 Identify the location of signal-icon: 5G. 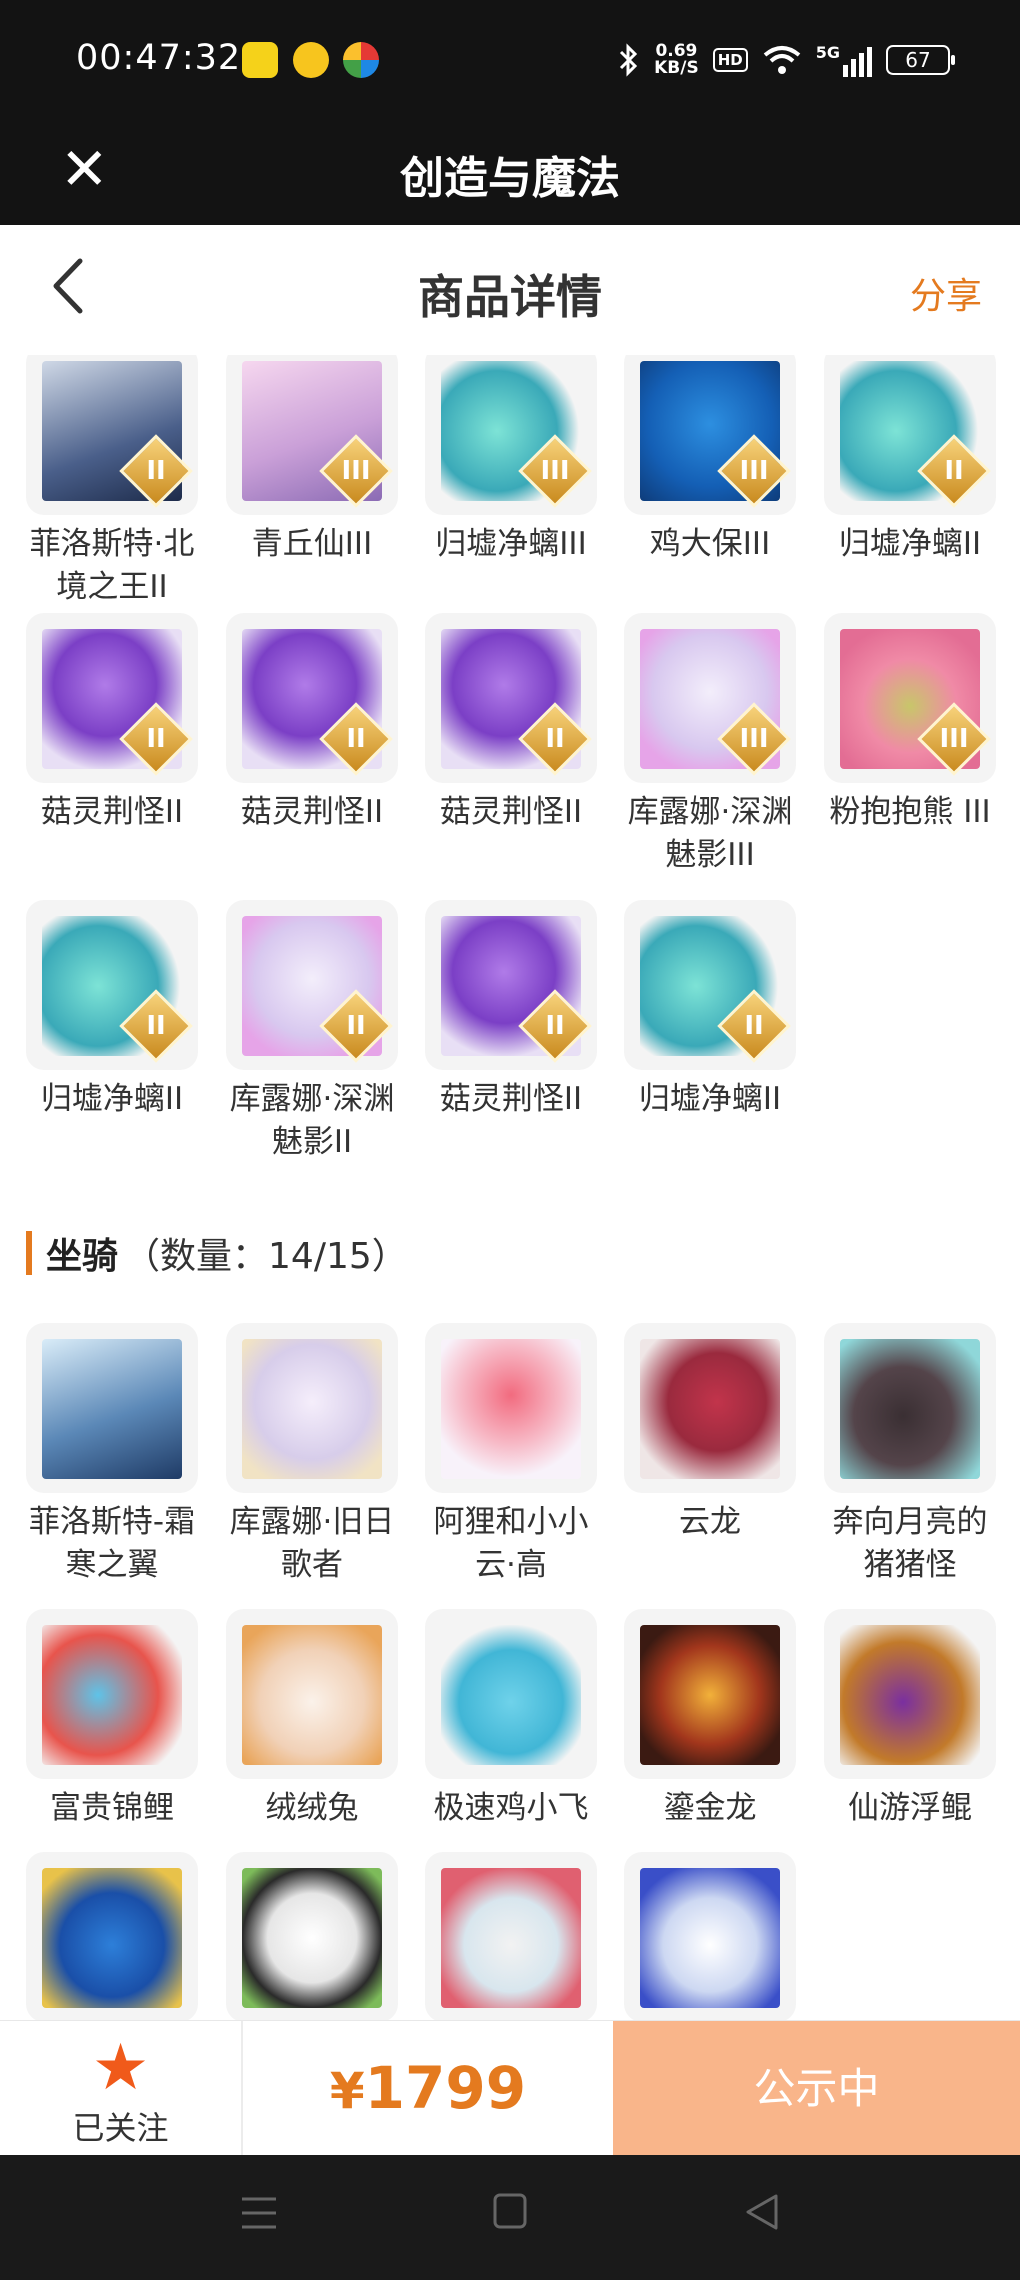
(844, 60).